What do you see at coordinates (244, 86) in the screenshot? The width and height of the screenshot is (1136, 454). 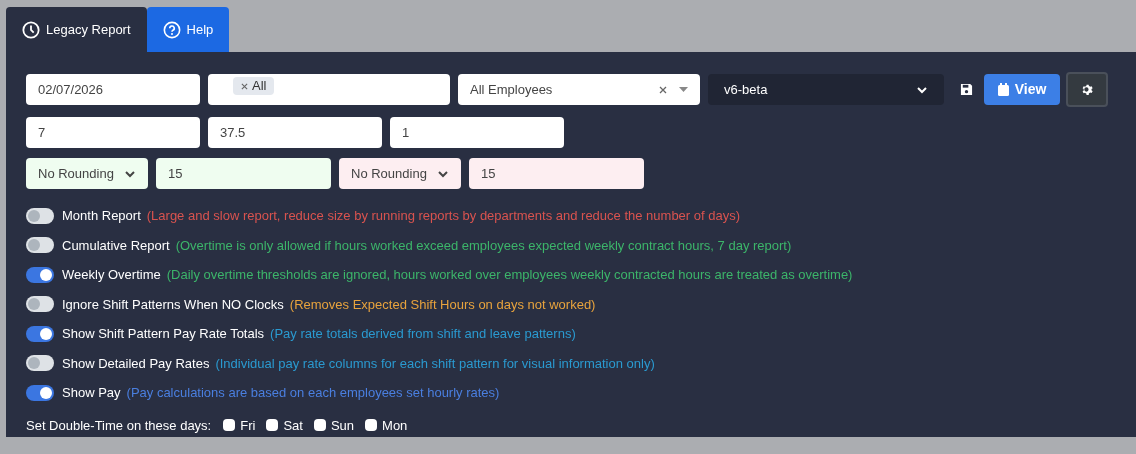 I see `remove-icon` at bounding box center [244, 86].